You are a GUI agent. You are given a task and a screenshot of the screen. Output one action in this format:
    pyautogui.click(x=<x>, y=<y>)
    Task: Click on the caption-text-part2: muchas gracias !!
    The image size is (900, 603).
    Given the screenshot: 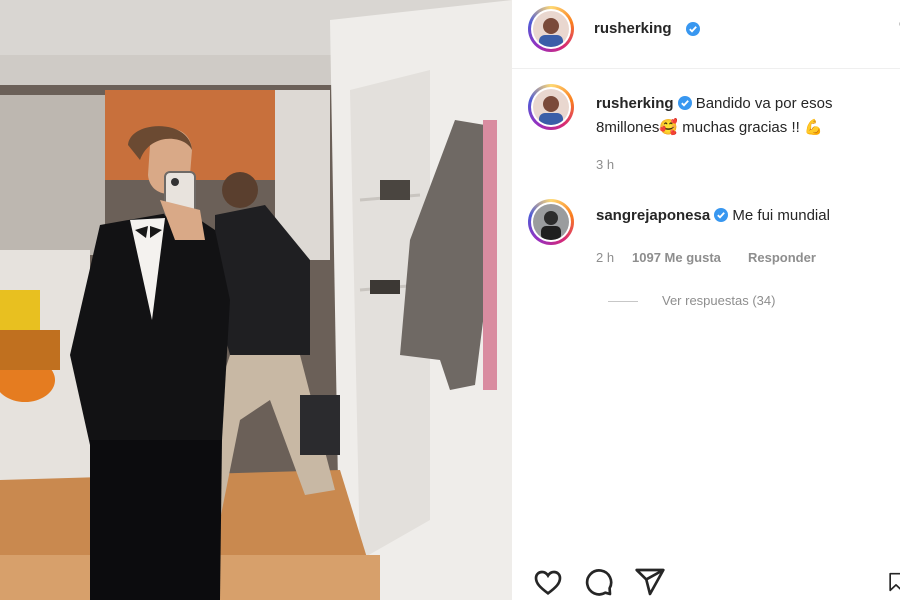 What is the action you would take?
    pyautogui.click(x=741, y=127)
    